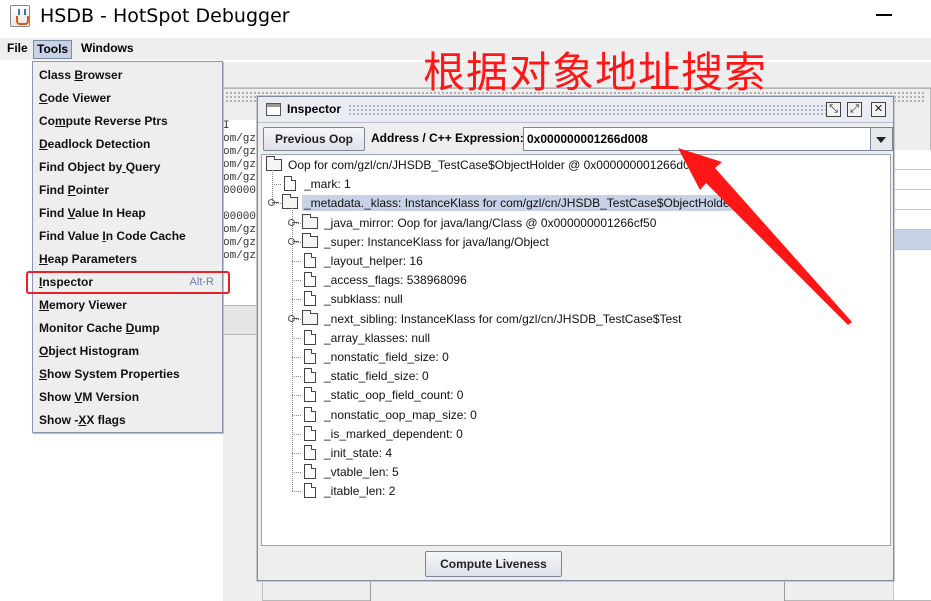 Image resolution: width=931 pixels, height=601 pixels. What do you see at coordinates (127, 351) in the screenshot?
I see `menu-item-object-histogram: Object Histogram` at bounding box center [127, 351].